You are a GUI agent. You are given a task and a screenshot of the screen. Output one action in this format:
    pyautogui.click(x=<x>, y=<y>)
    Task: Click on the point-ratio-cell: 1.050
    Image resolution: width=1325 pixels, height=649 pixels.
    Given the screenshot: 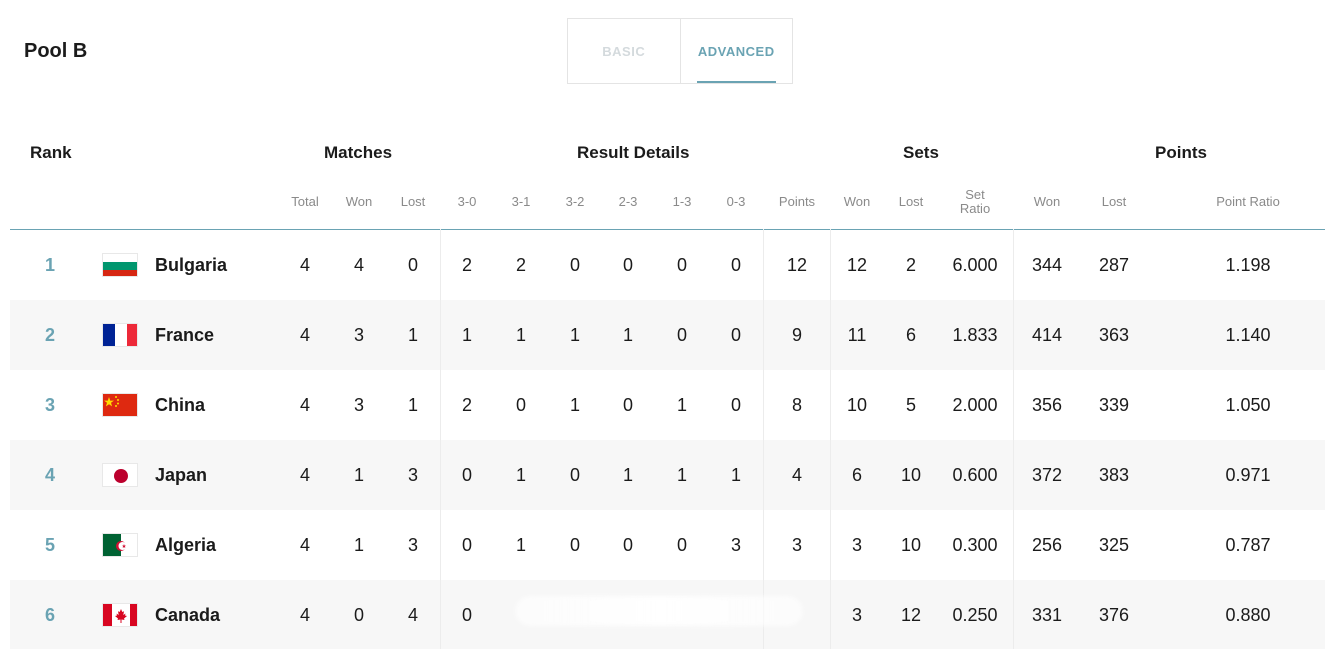 What is the action you would take?
    pyautogui.click(x=1248, y=405)
    